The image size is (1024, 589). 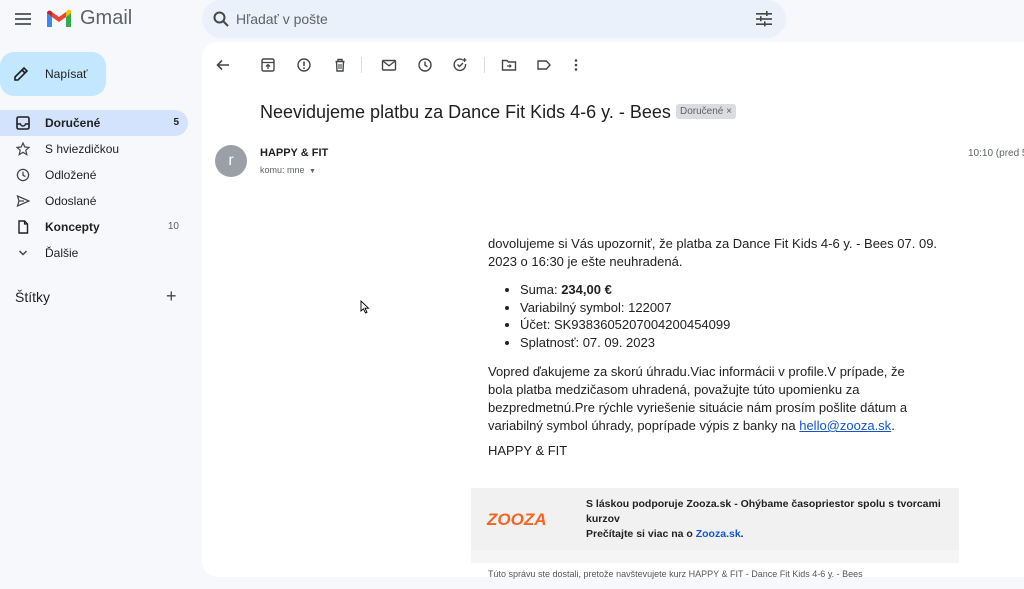 What do you see at coordinates (509, 65) in the screenshot?
I see `move-to-icon` at bounding box center [509, 65].